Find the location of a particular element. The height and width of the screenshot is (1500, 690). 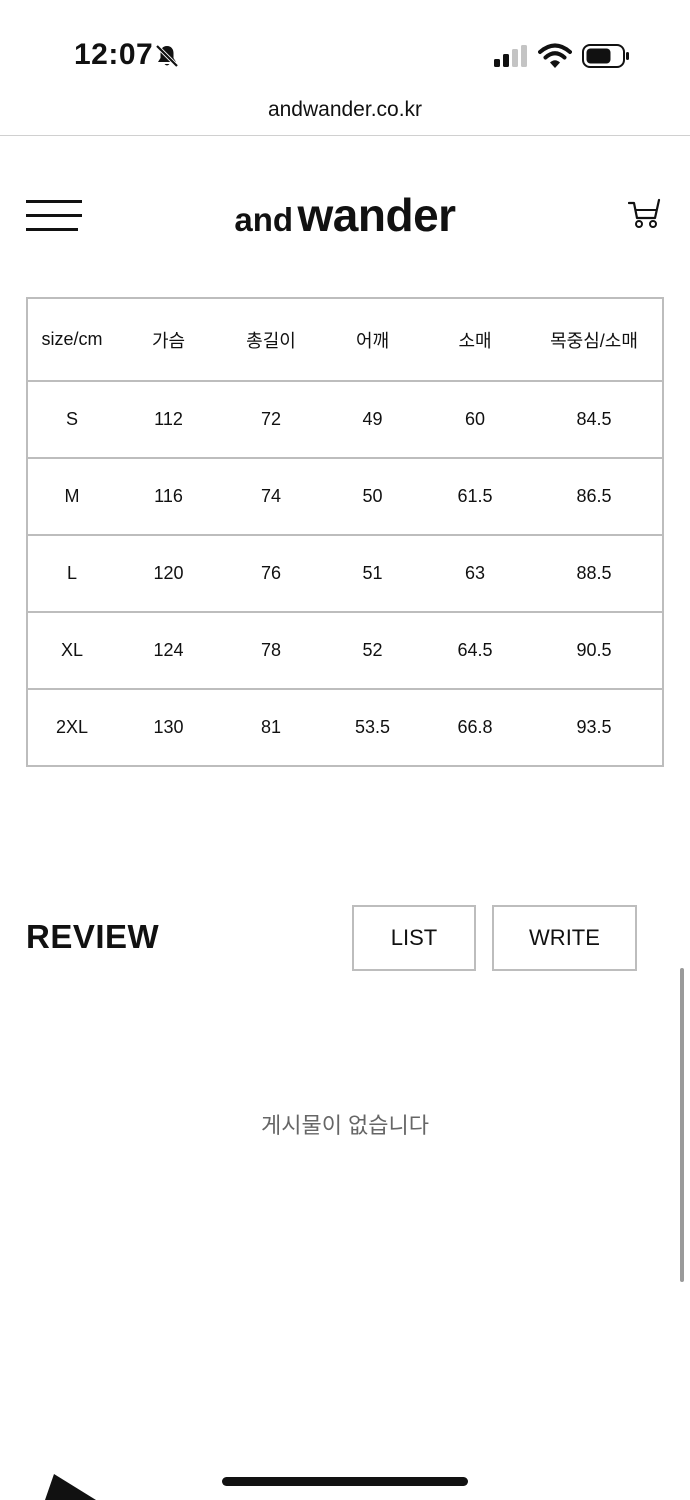

address-bar-url: andwander.co.kr is located at coordinates (345, 110).